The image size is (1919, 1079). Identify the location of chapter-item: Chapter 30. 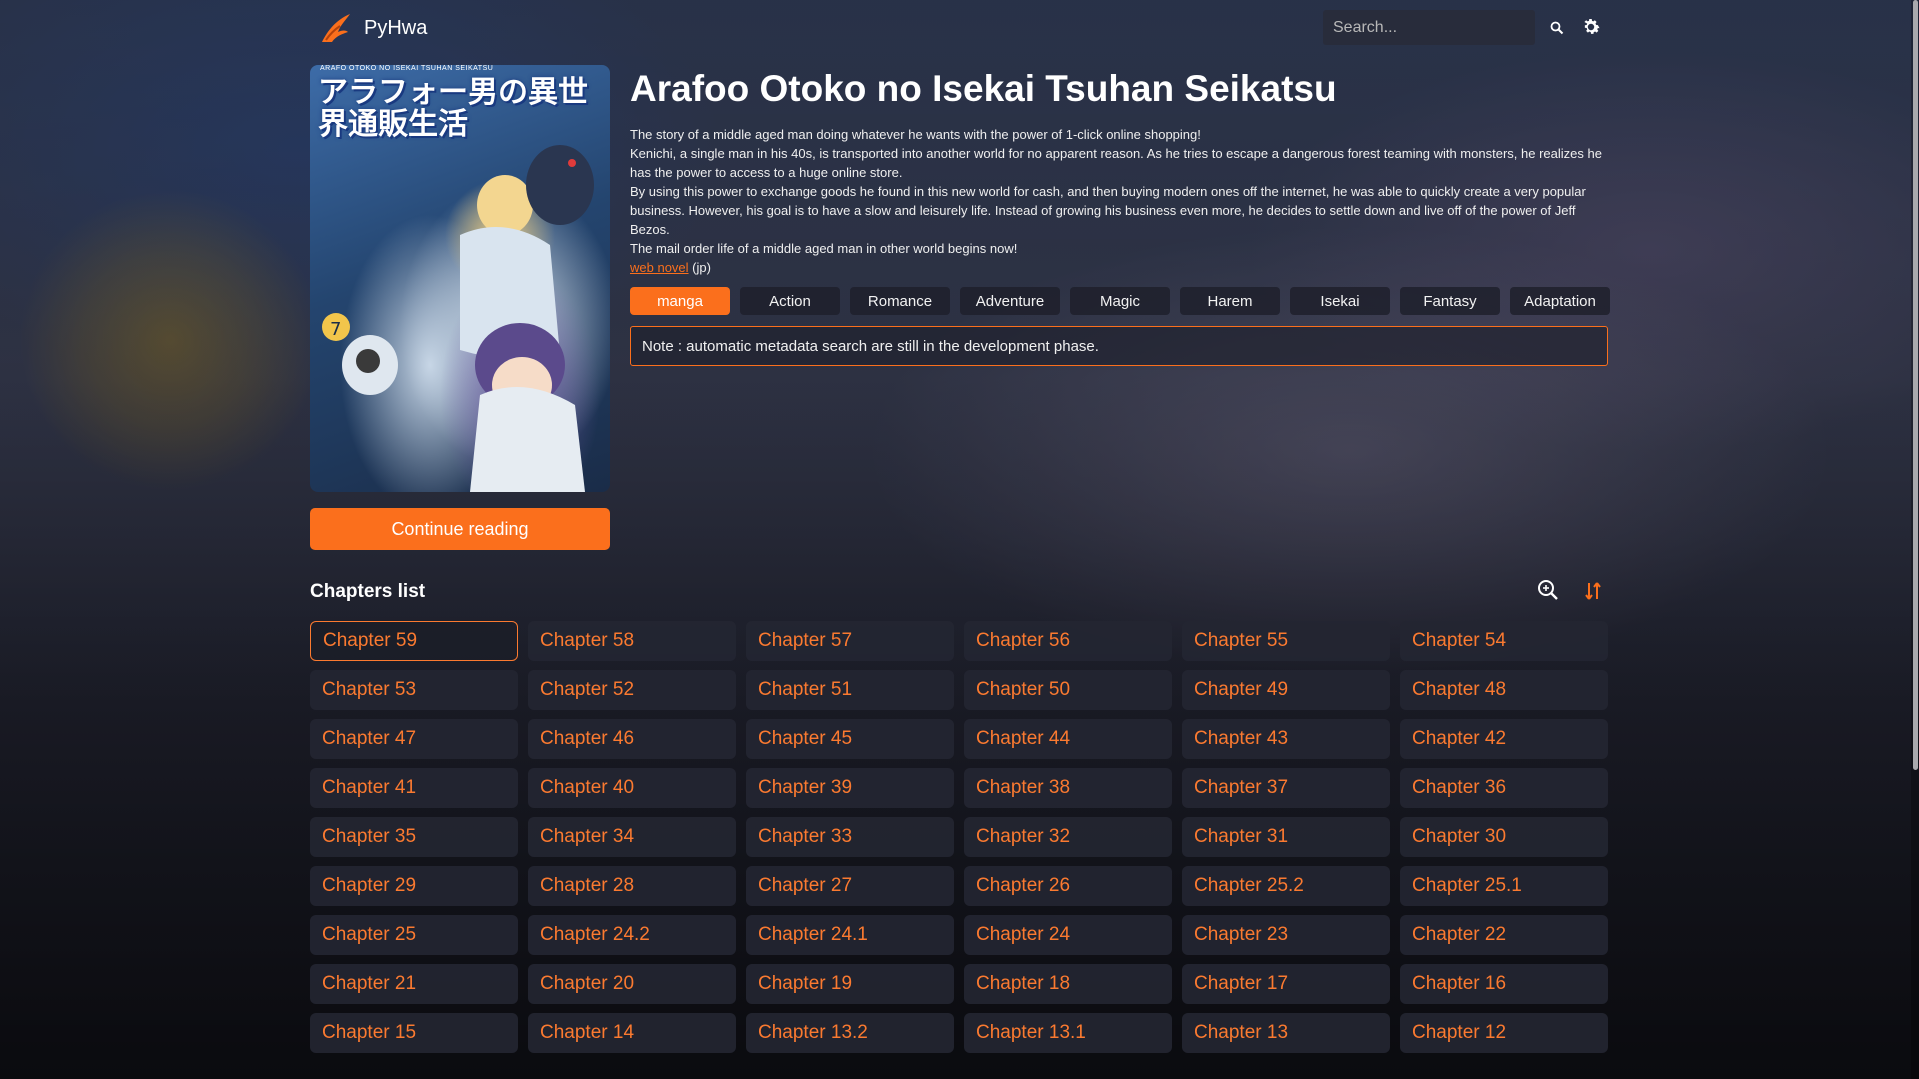
(1504, 837).